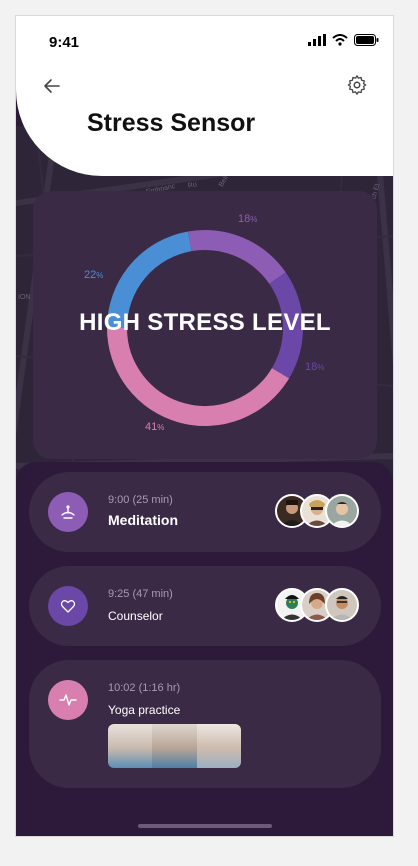 The image size is (418, 866). Describe the element at coordinates (140, 594) in the screenshot. I see `activity-time: 9:25 (47 min)` at that location.